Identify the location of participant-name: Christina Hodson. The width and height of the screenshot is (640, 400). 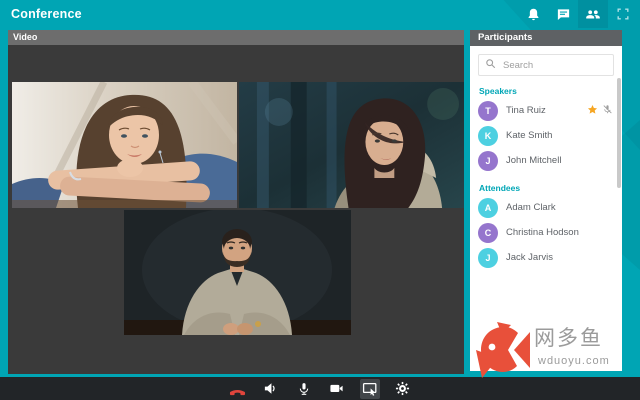
(542, 232).